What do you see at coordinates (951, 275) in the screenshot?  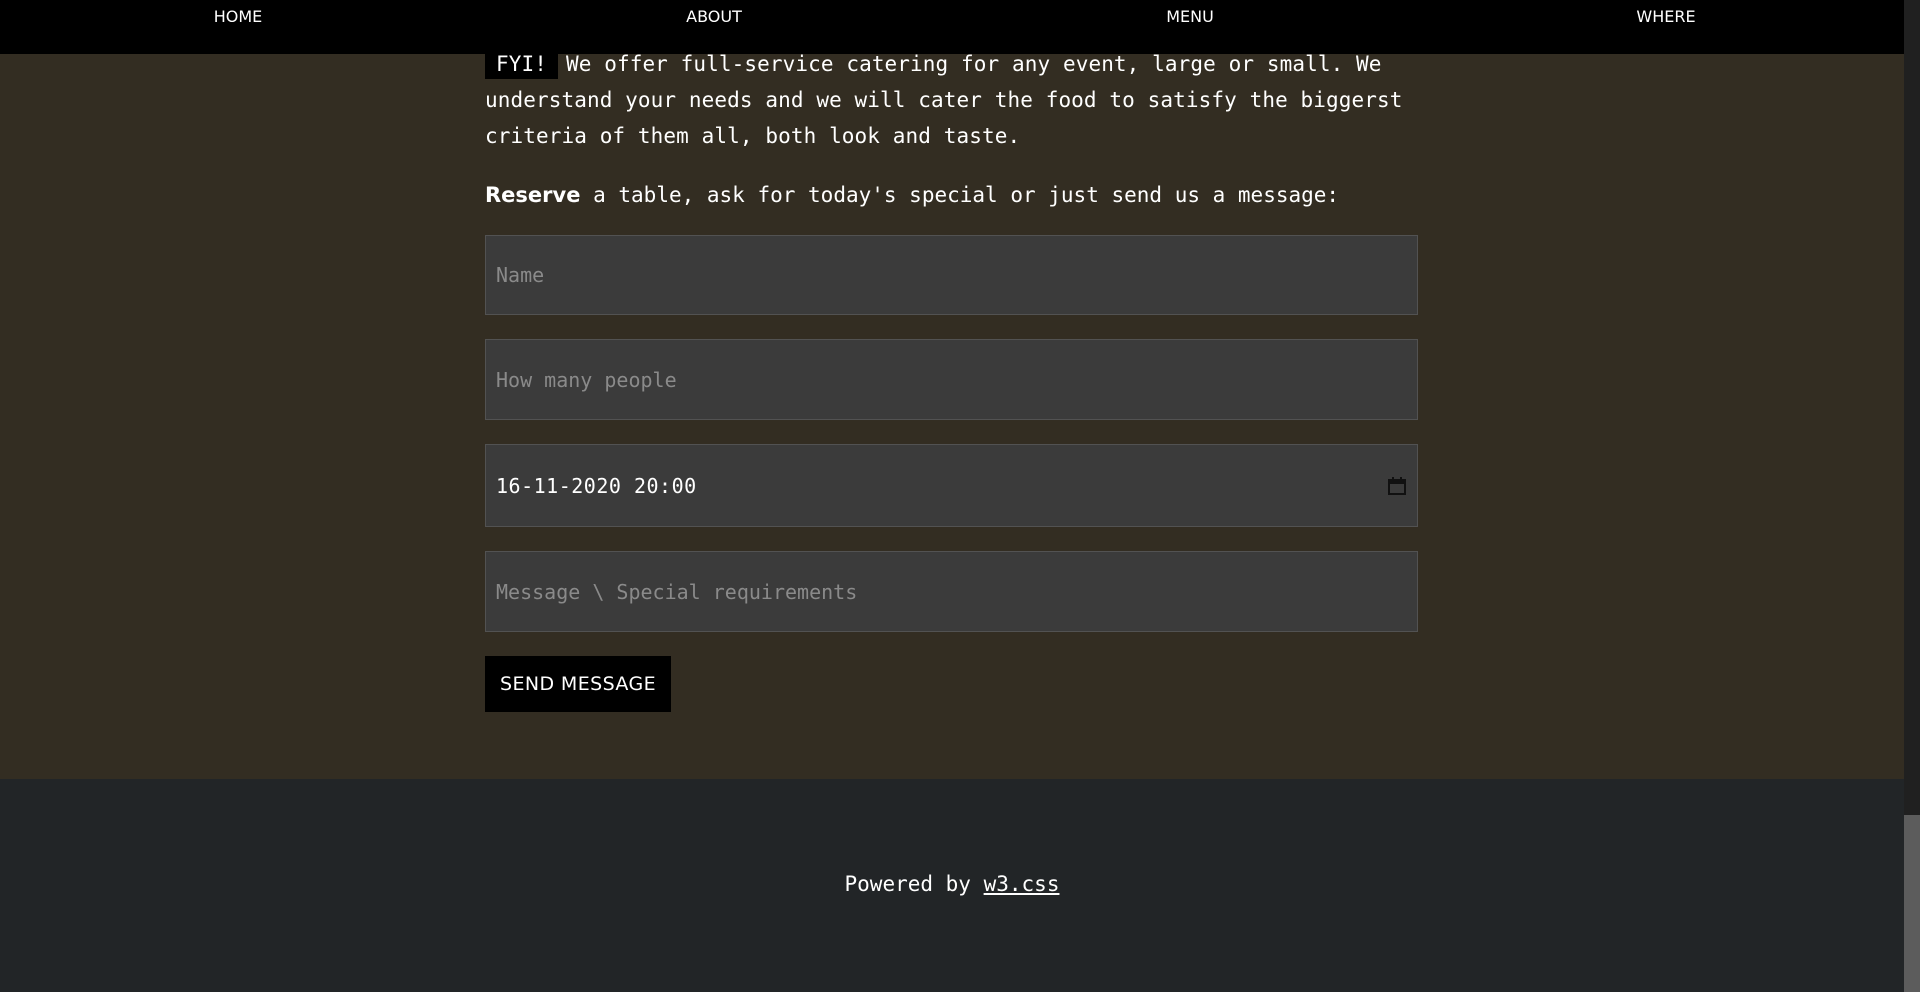 I see `name-input` at bounding box center [951, 275].